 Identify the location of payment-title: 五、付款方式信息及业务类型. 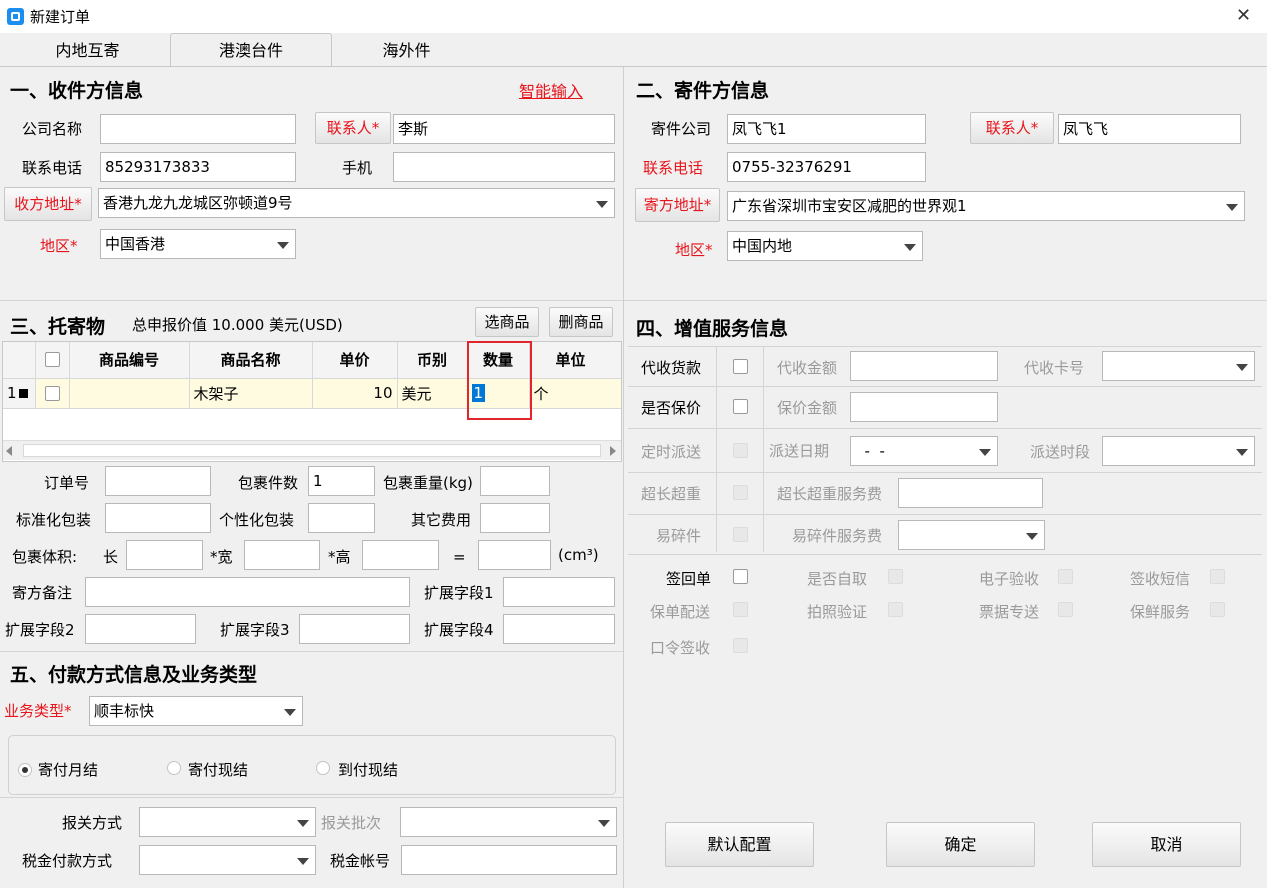
(134, 675).